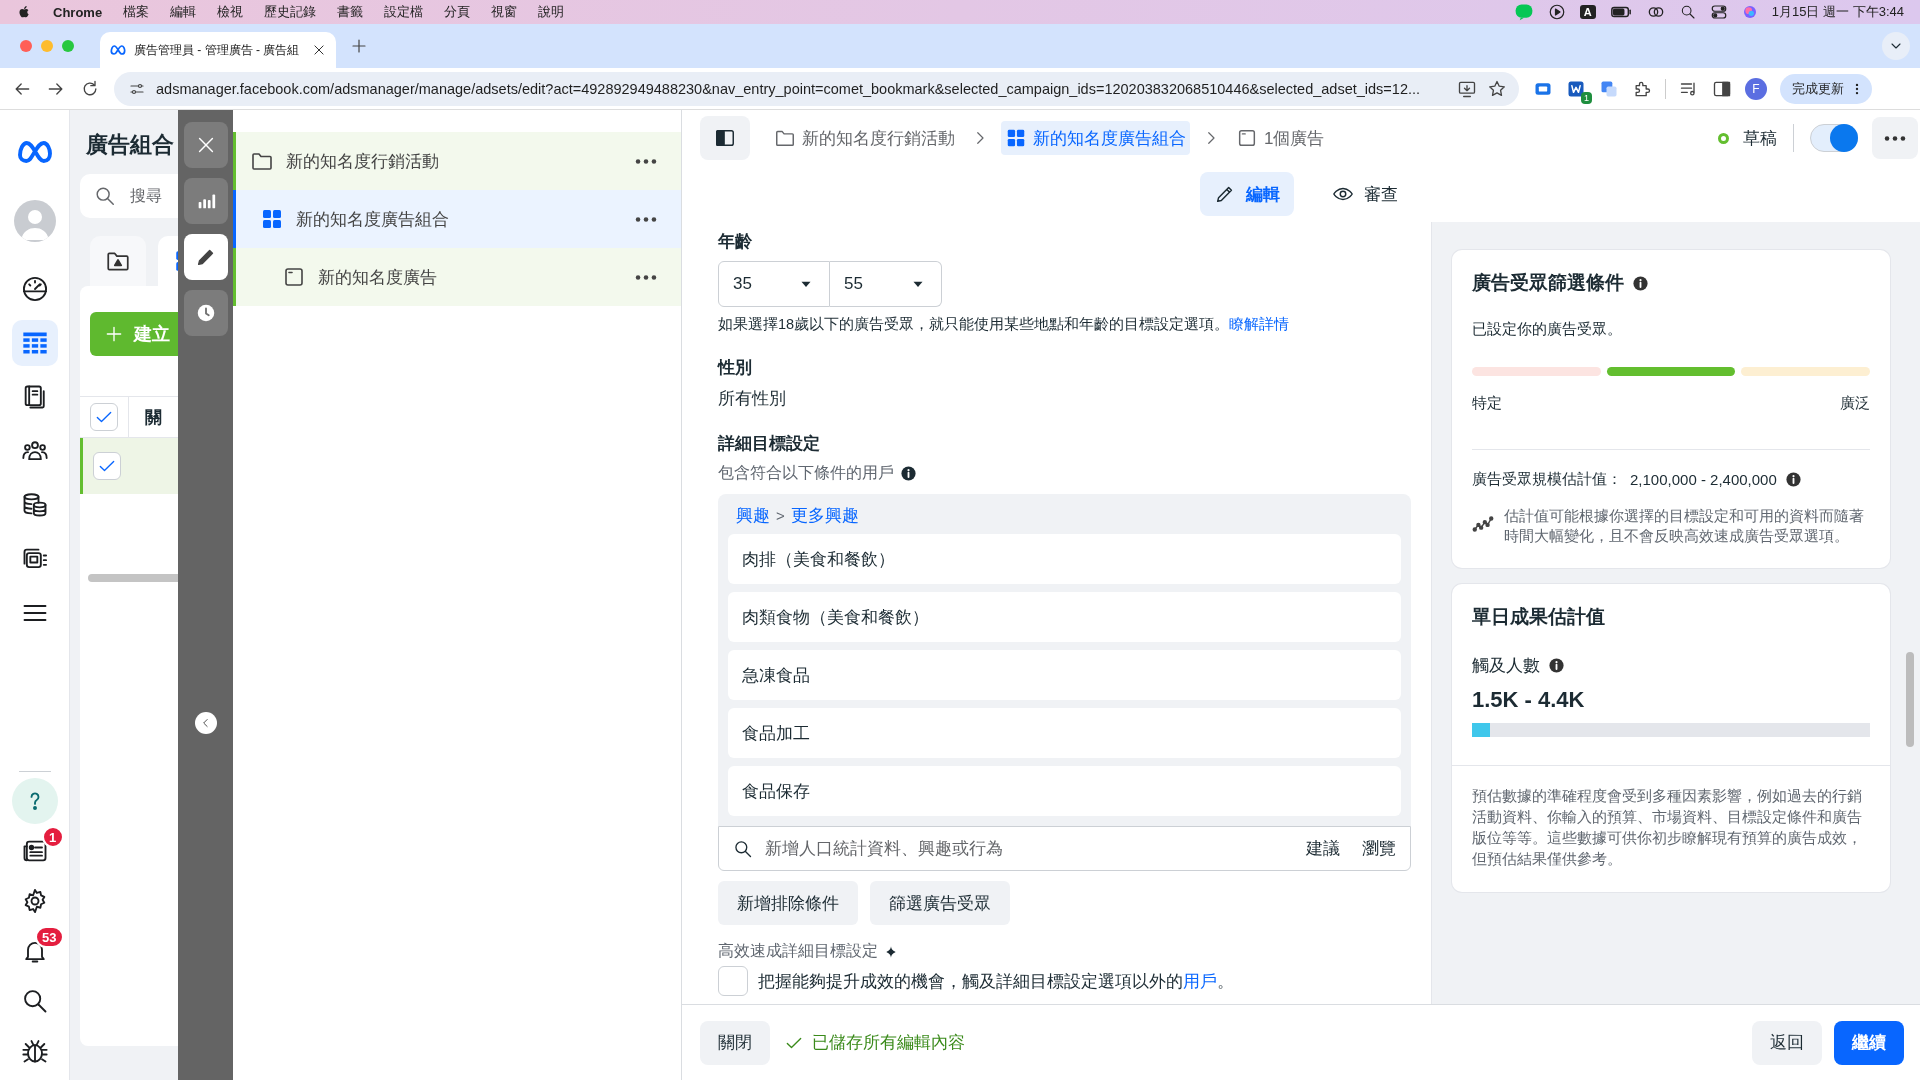 The width and height of the screenshot is (1920, 1080). What do you see at coordinates (752, 399) in the screenshot?
I see `field-value: 所有性別` at bounding box center [752, 399].